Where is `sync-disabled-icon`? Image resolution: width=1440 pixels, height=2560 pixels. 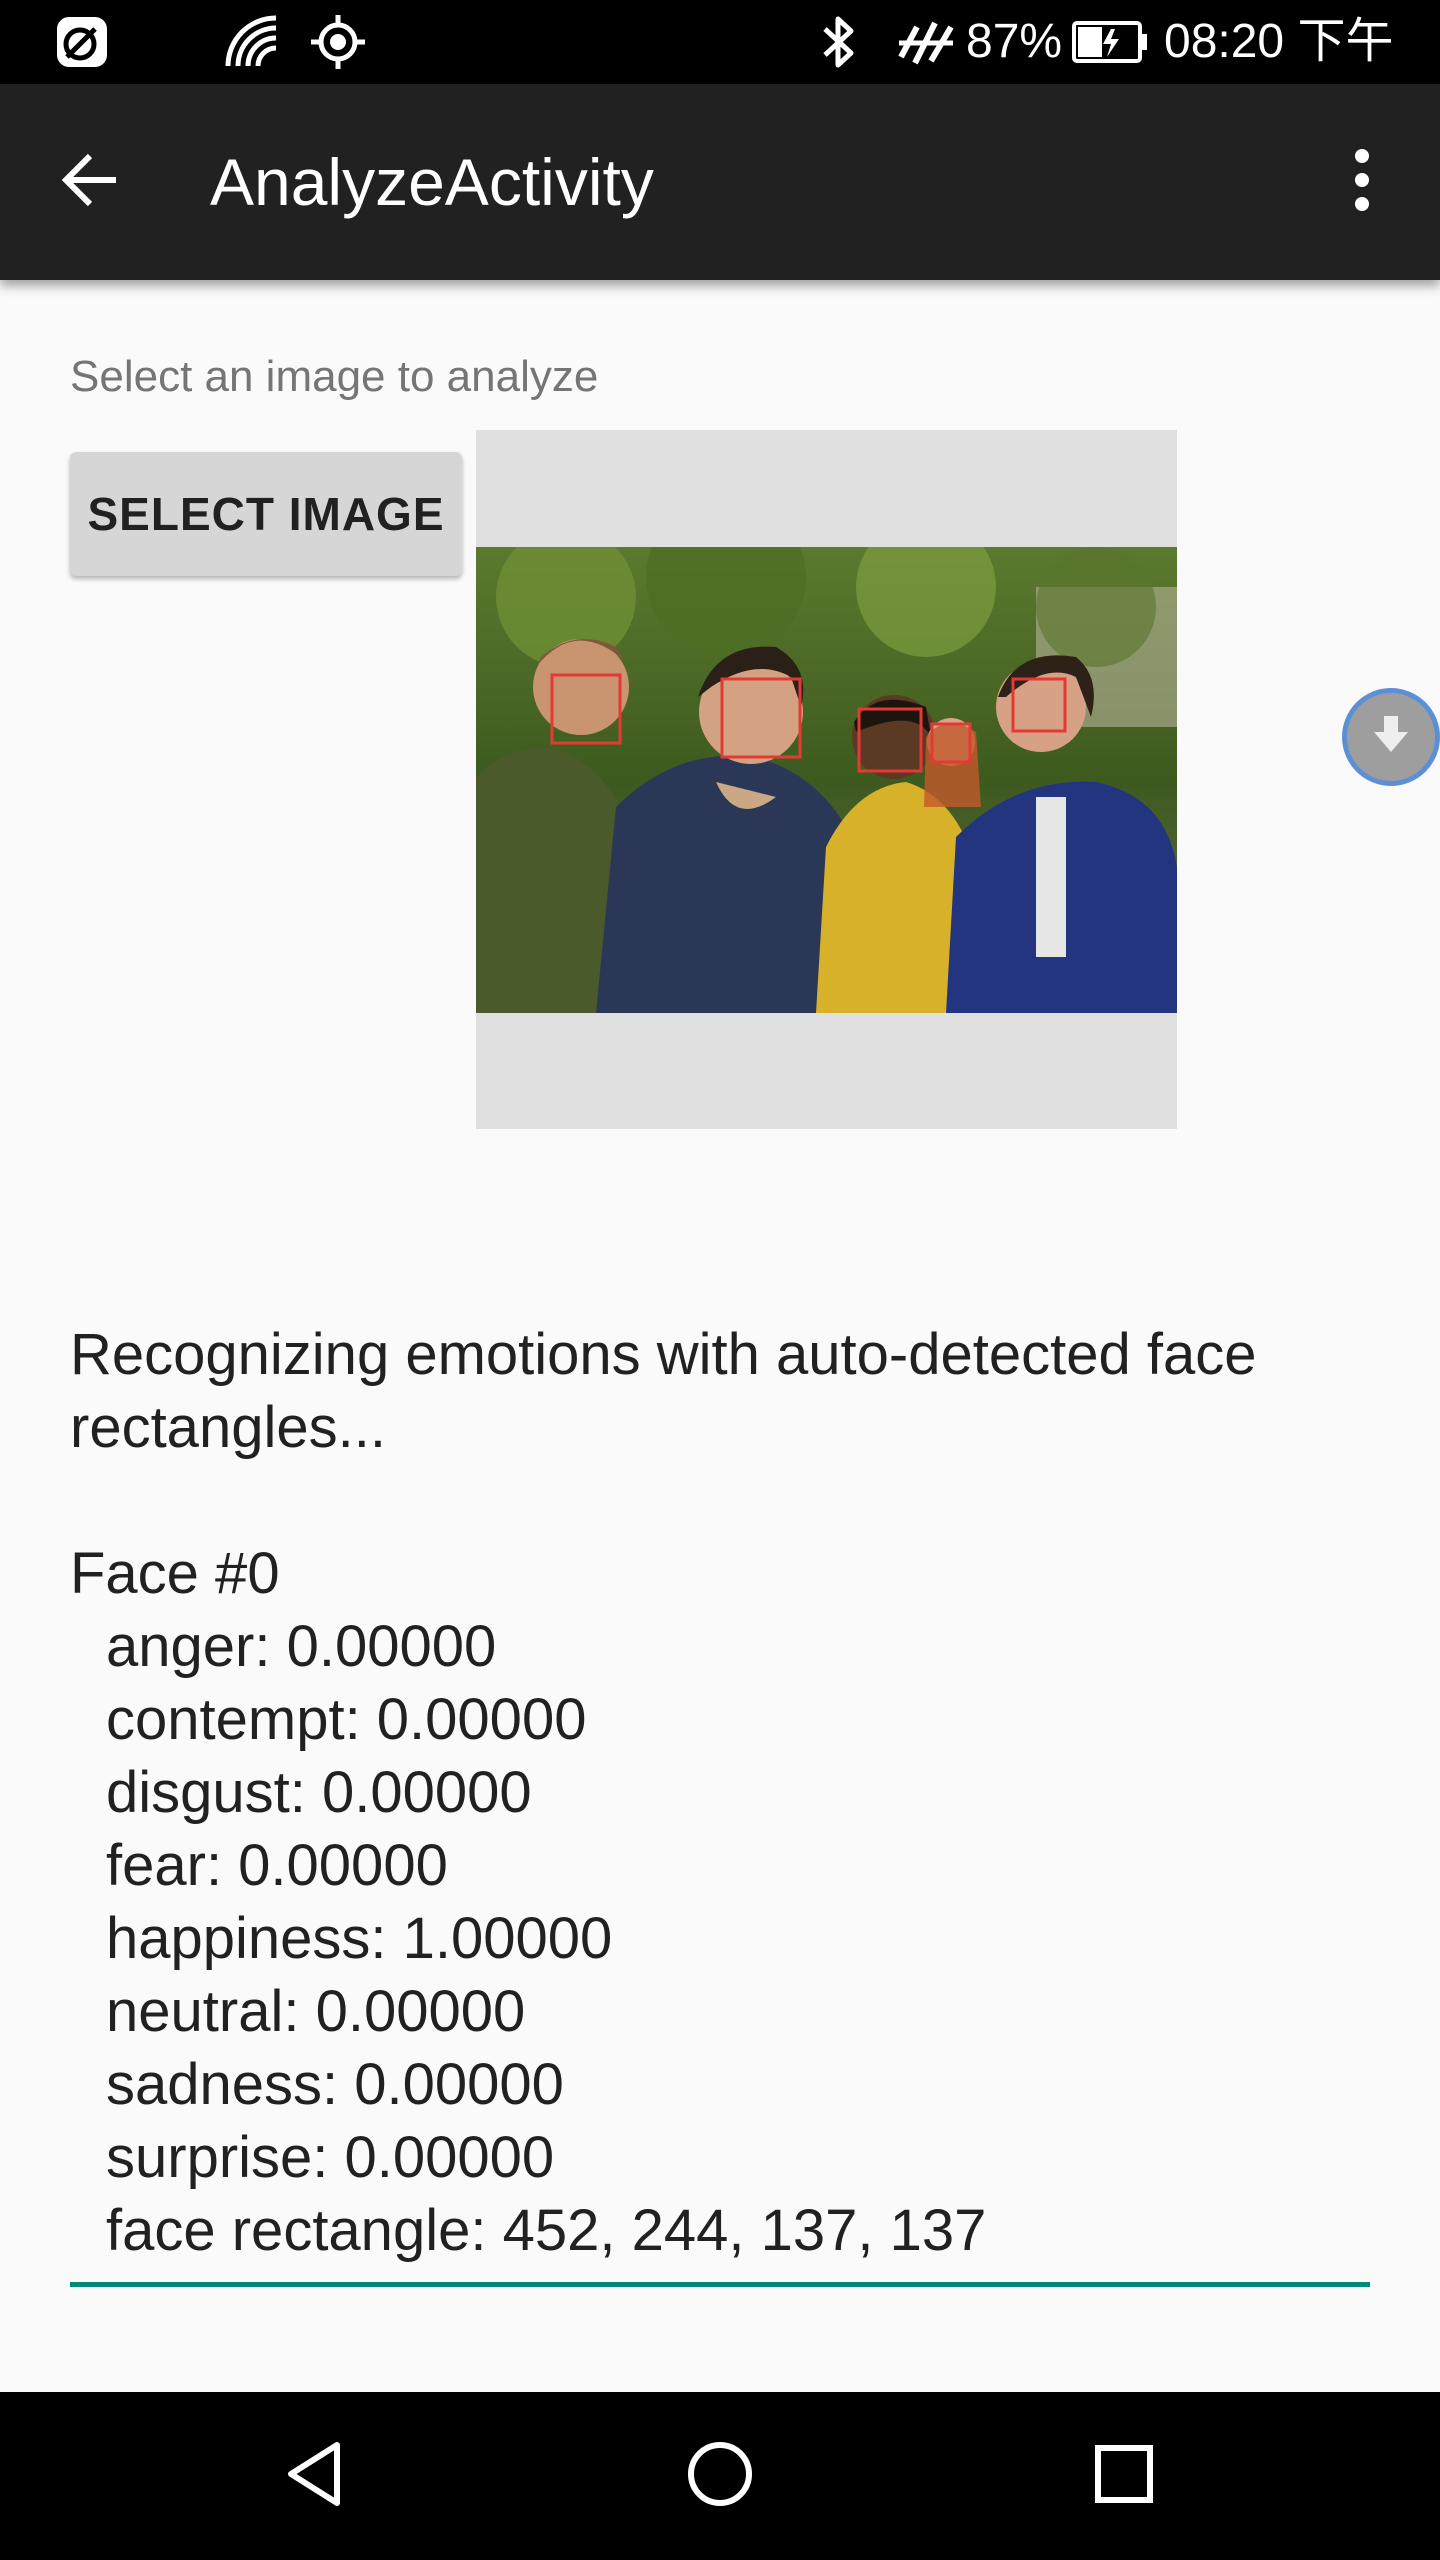
sync-disabled-icon is located at coordinates (82, 42).